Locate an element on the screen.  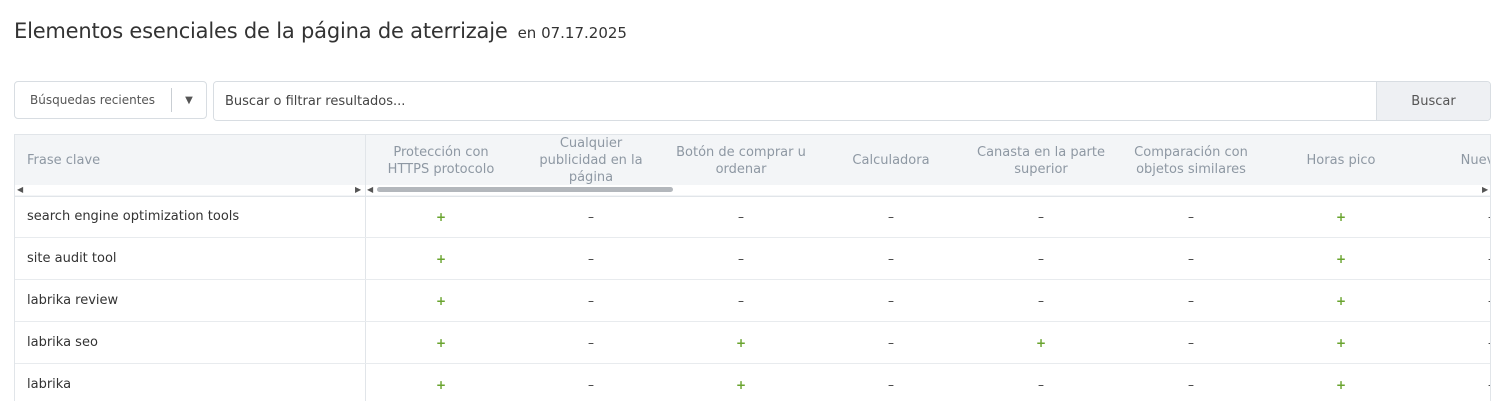
keyword-cell: labrika seo is located at coordinates (62, 342).